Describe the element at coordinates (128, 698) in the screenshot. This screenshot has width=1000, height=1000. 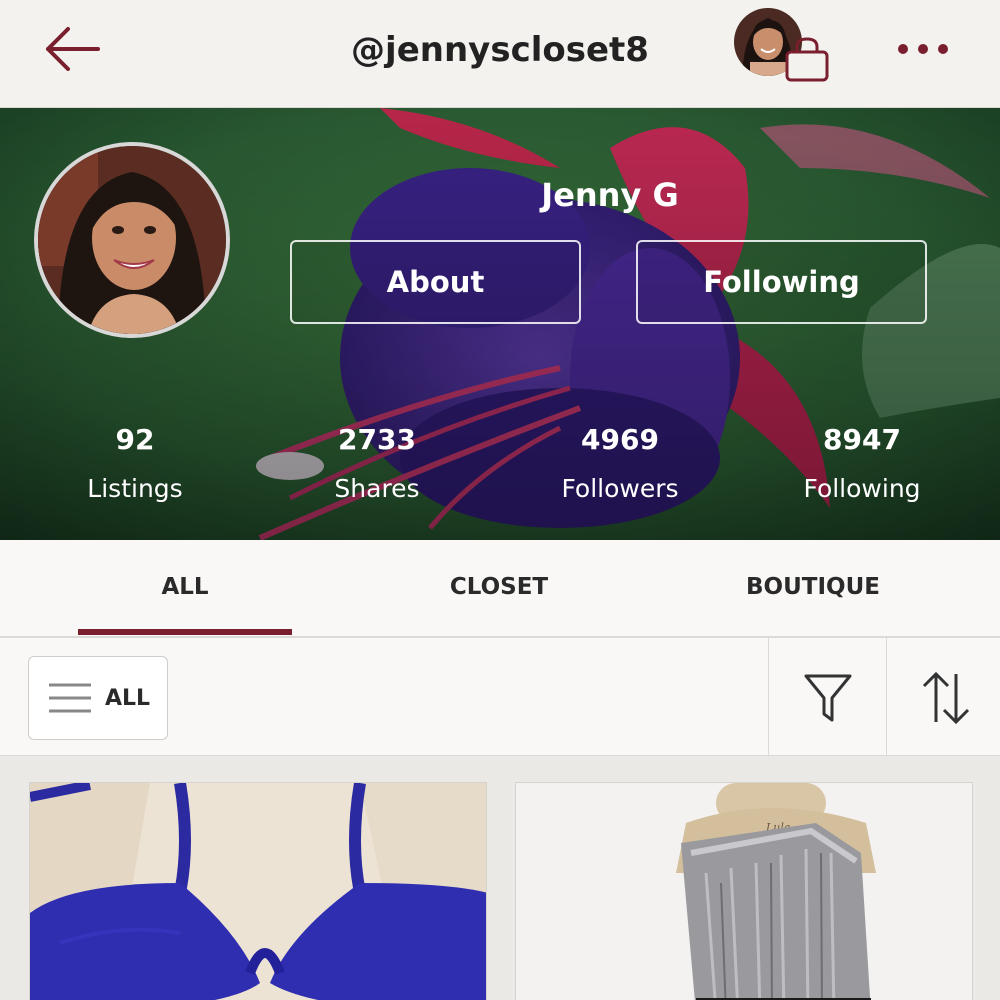
I see `category-filter-label: ALL` at that location.